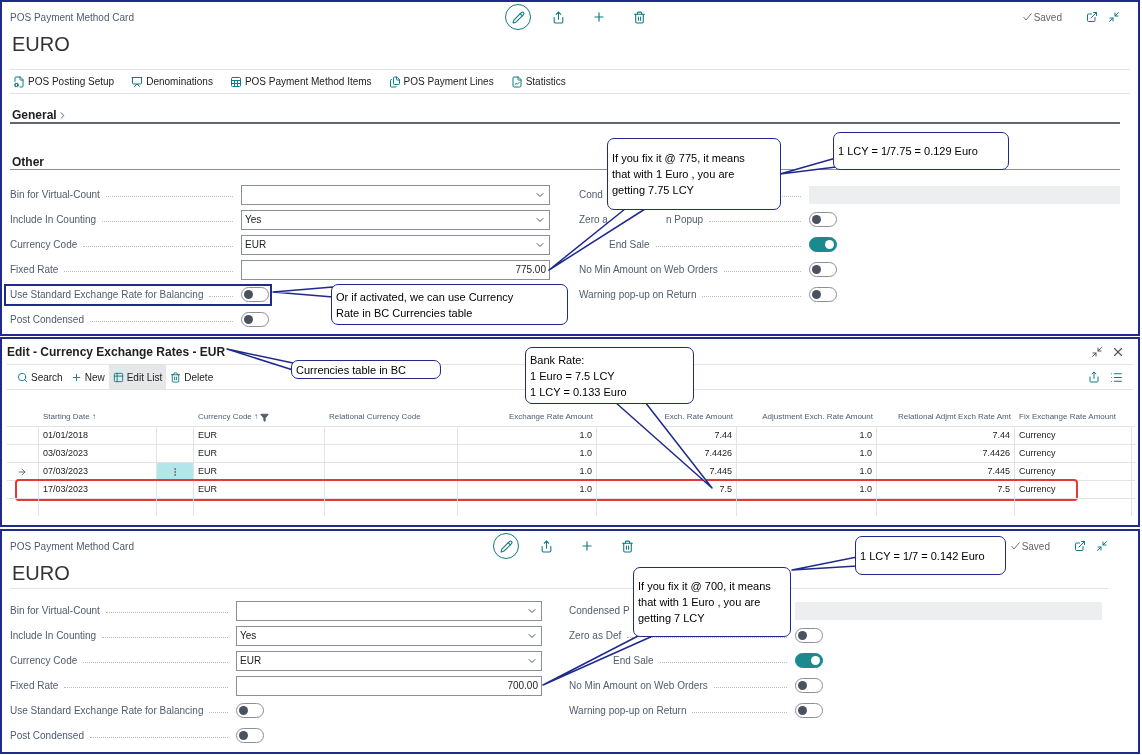 The width and height of the screenshot is (1142, 755). What do you see at coordinates (516, 81) in the screenshot?
I see `chart-document-icon` at bounding box center [516, 81].